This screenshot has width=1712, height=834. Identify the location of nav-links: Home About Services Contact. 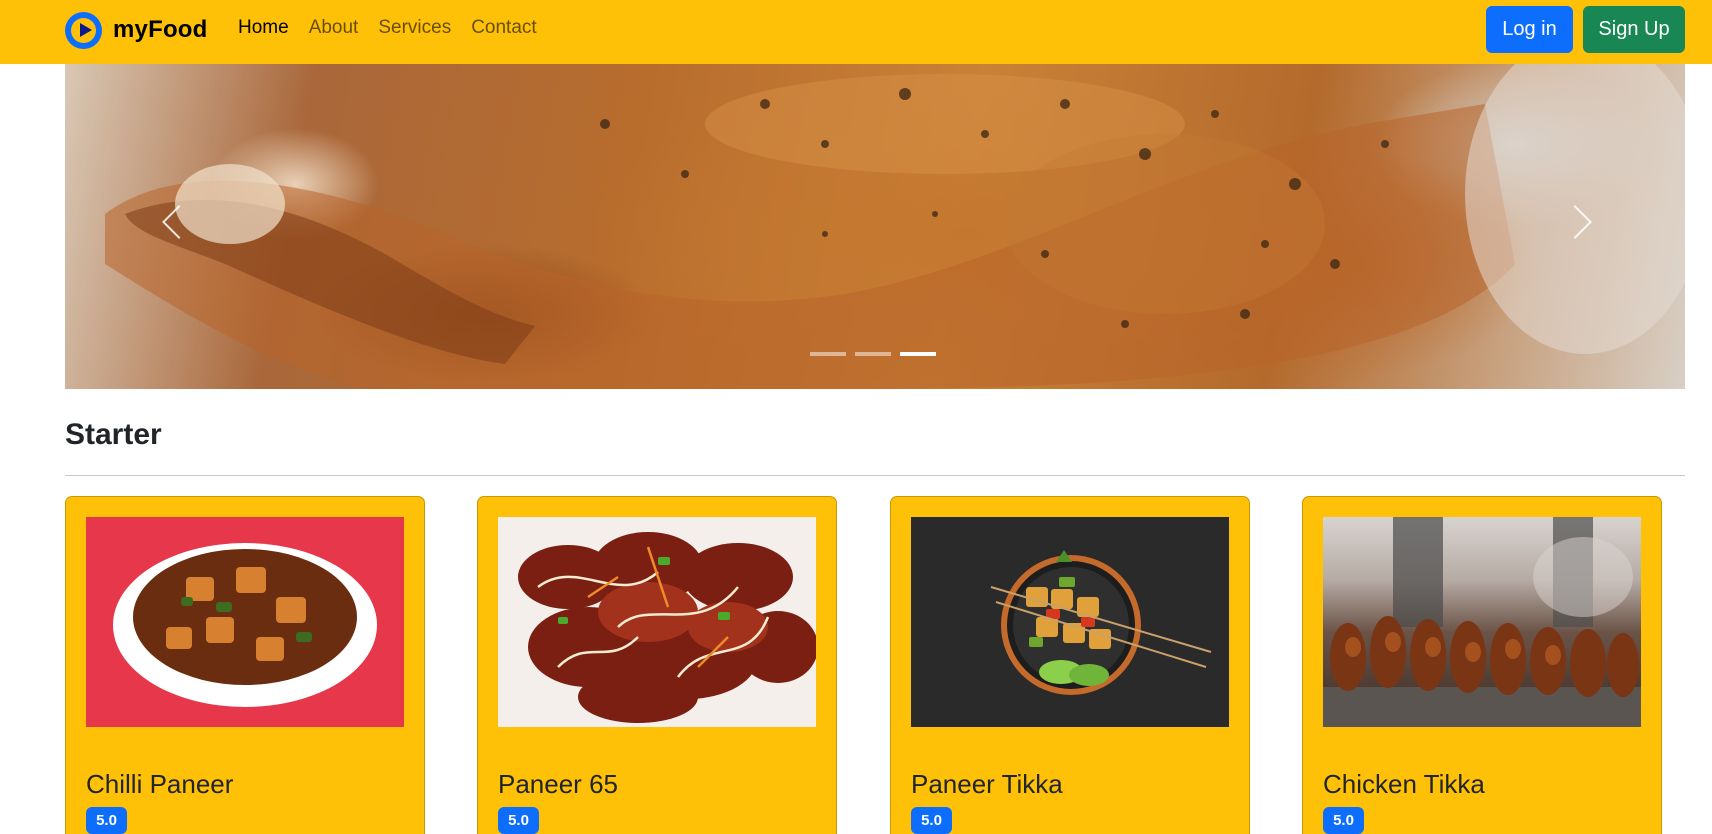
(397, 28).